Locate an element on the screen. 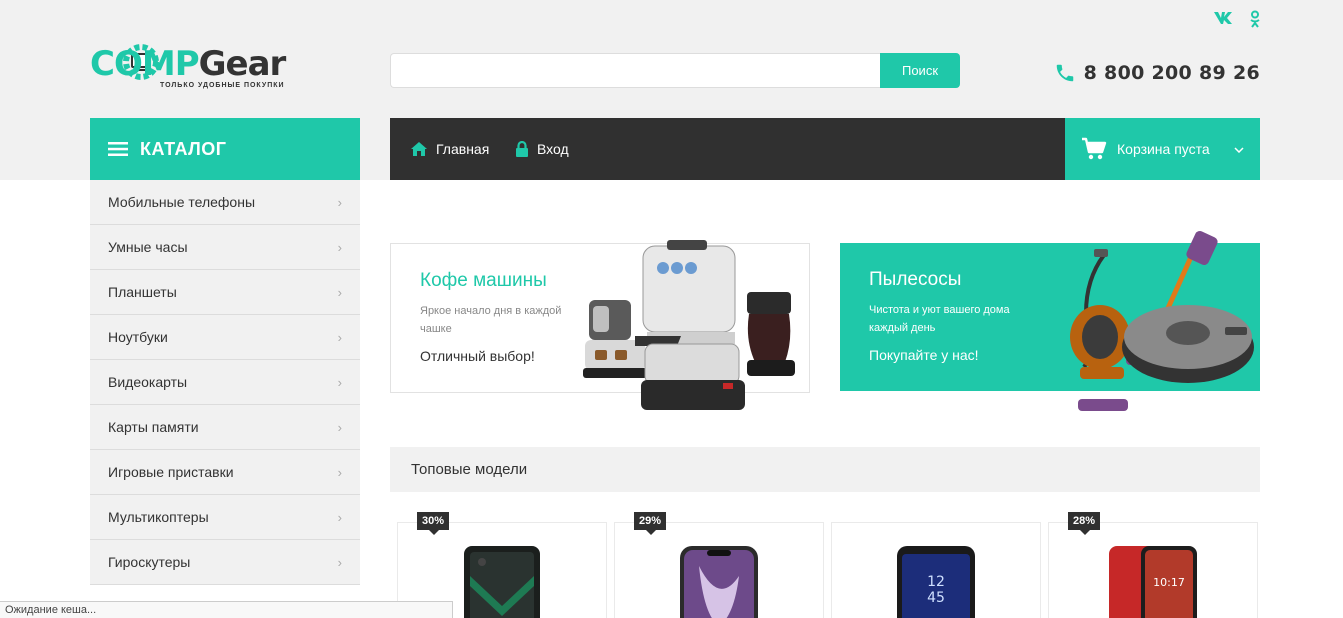  catalog-item-label: Планшеты is located at coordinates (142, 292).